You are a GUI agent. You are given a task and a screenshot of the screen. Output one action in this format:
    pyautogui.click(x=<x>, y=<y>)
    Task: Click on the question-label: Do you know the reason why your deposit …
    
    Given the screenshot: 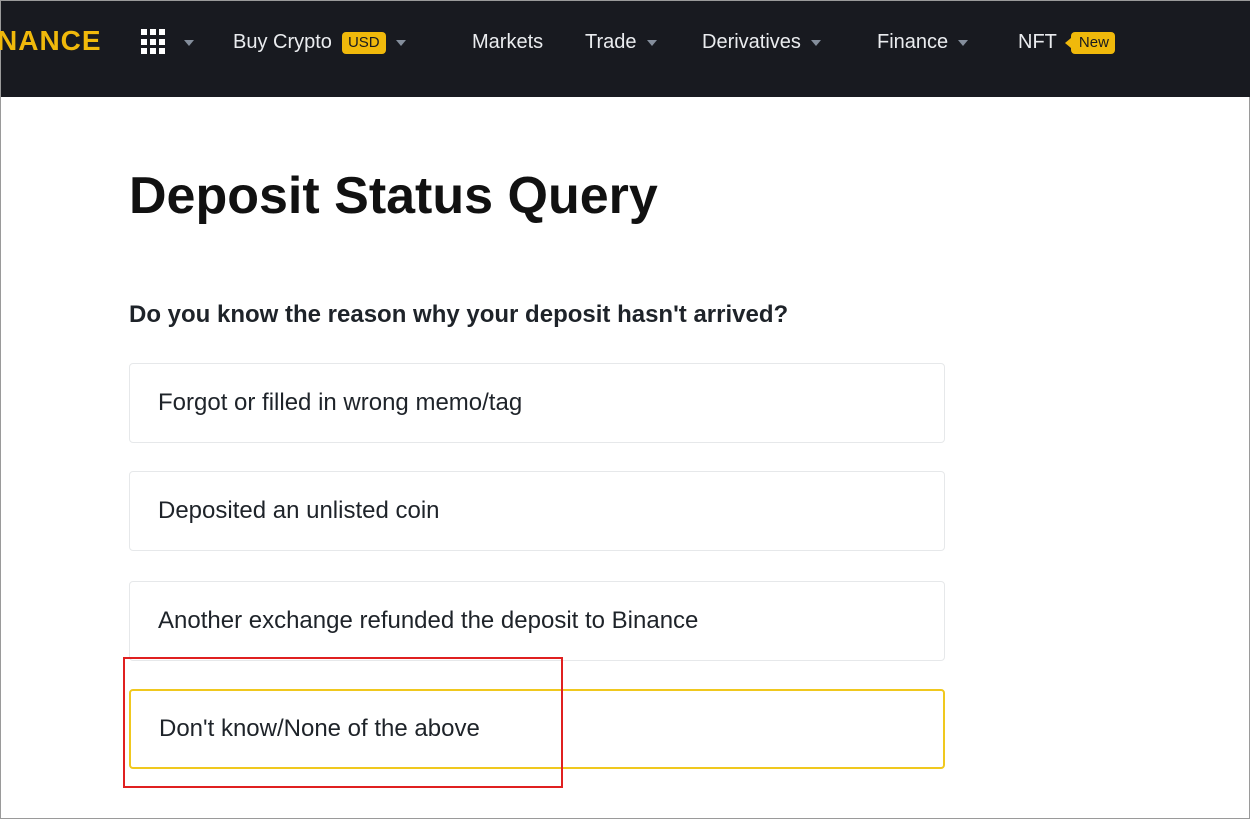 What is the action you would take?
    pyautogui.click(x=459, y=314)
    